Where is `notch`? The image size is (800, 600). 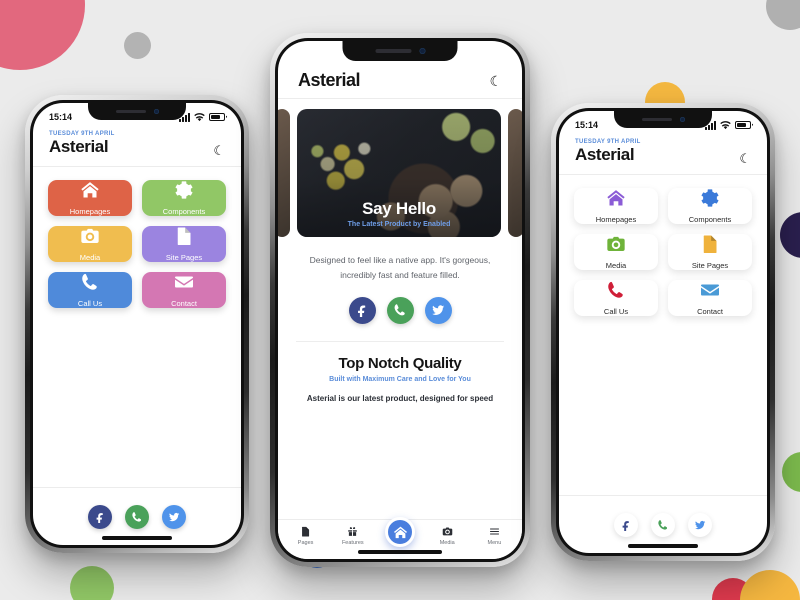 notch is located at coordinates (400, 51).